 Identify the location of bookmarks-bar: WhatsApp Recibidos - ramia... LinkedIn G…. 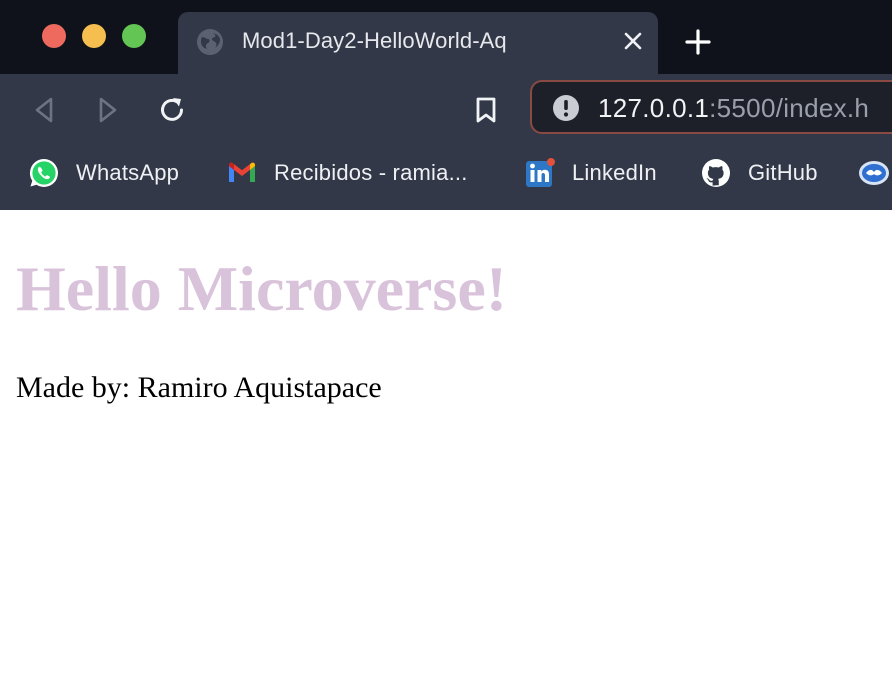
(446, 177).